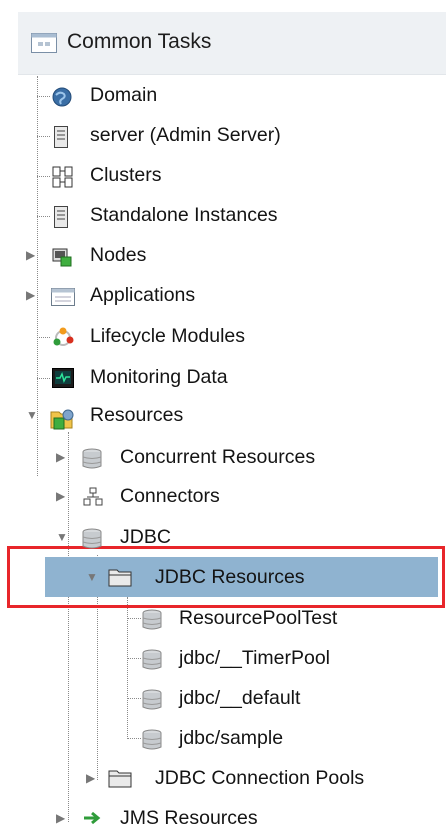 The image size is (446, 835). Describe the element at coordinates (145, 537) in the screenshot. I see `tree-label: JDBC` at that location.